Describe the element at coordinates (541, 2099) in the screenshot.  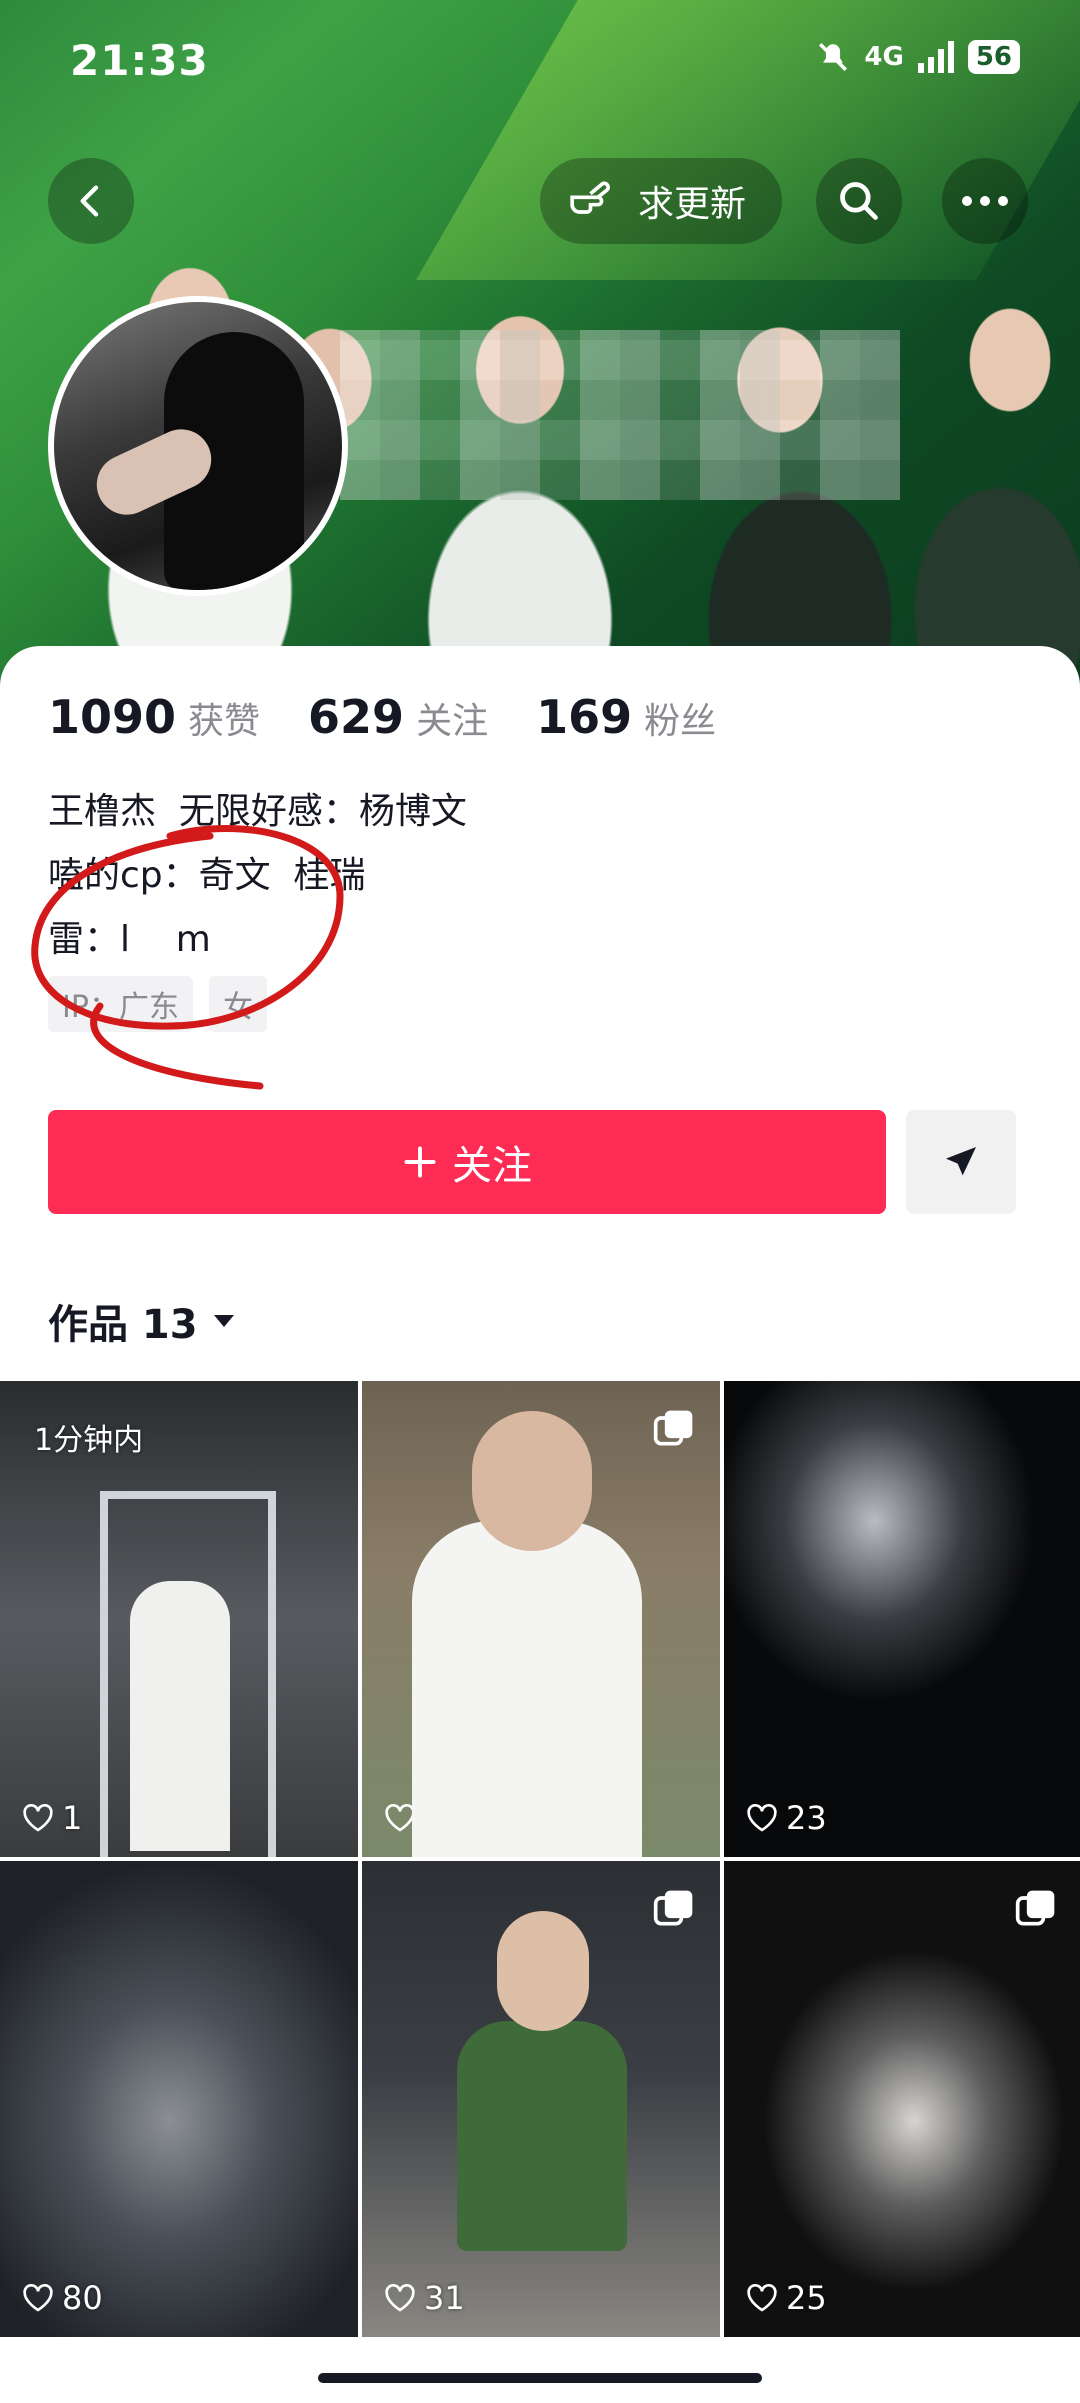
I see `post-thumbnail: 31` at that location.